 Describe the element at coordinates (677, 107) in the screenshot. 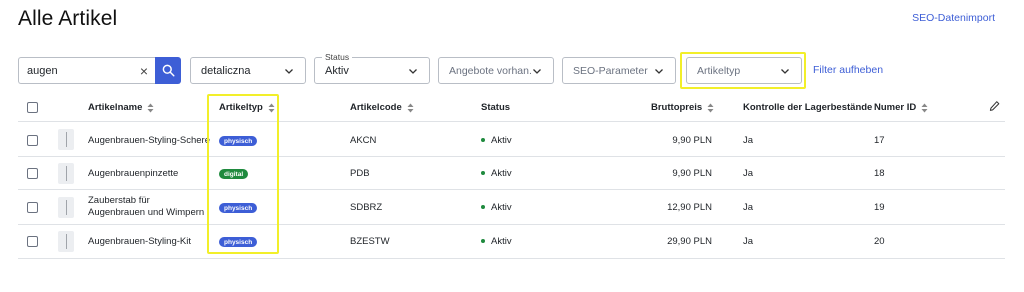

I see `column-header-price-label: Bruttopreis` at that location.